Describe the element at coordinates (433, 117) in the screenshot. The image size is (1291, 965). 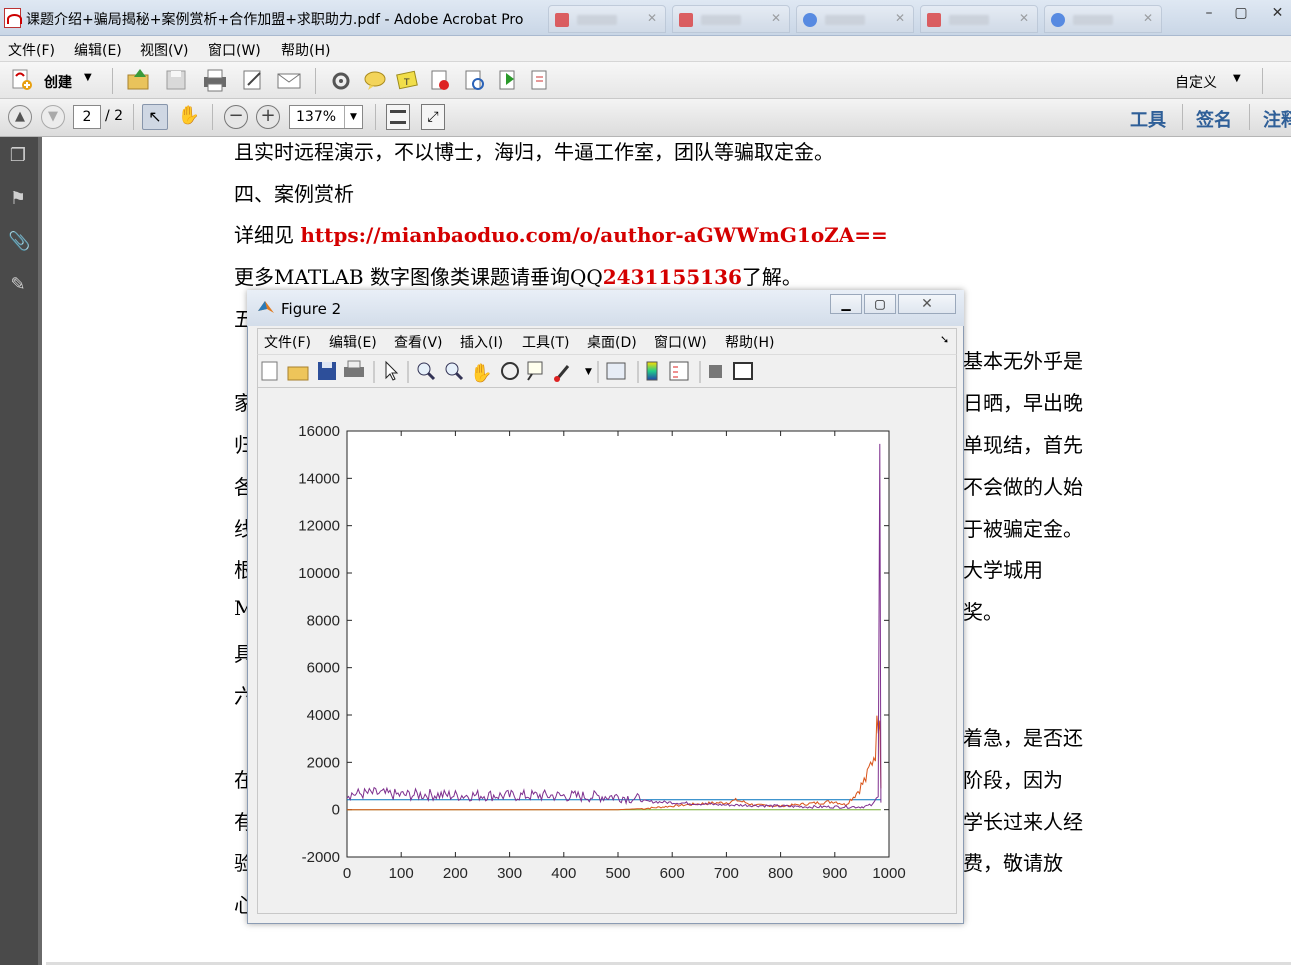
I see `fit-width-icon: ⤢` at that location.